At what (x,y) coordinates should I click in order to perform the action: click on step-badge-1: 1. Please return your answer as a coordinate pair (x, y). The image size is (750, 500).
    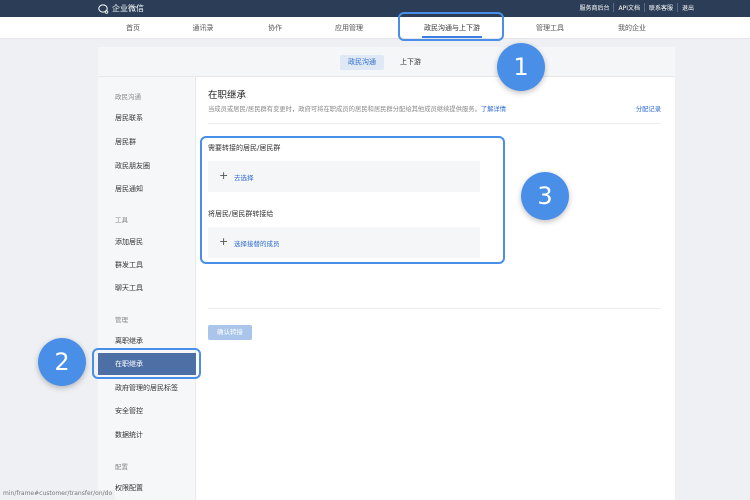
    Looking at the image, I should click on (521, 67).